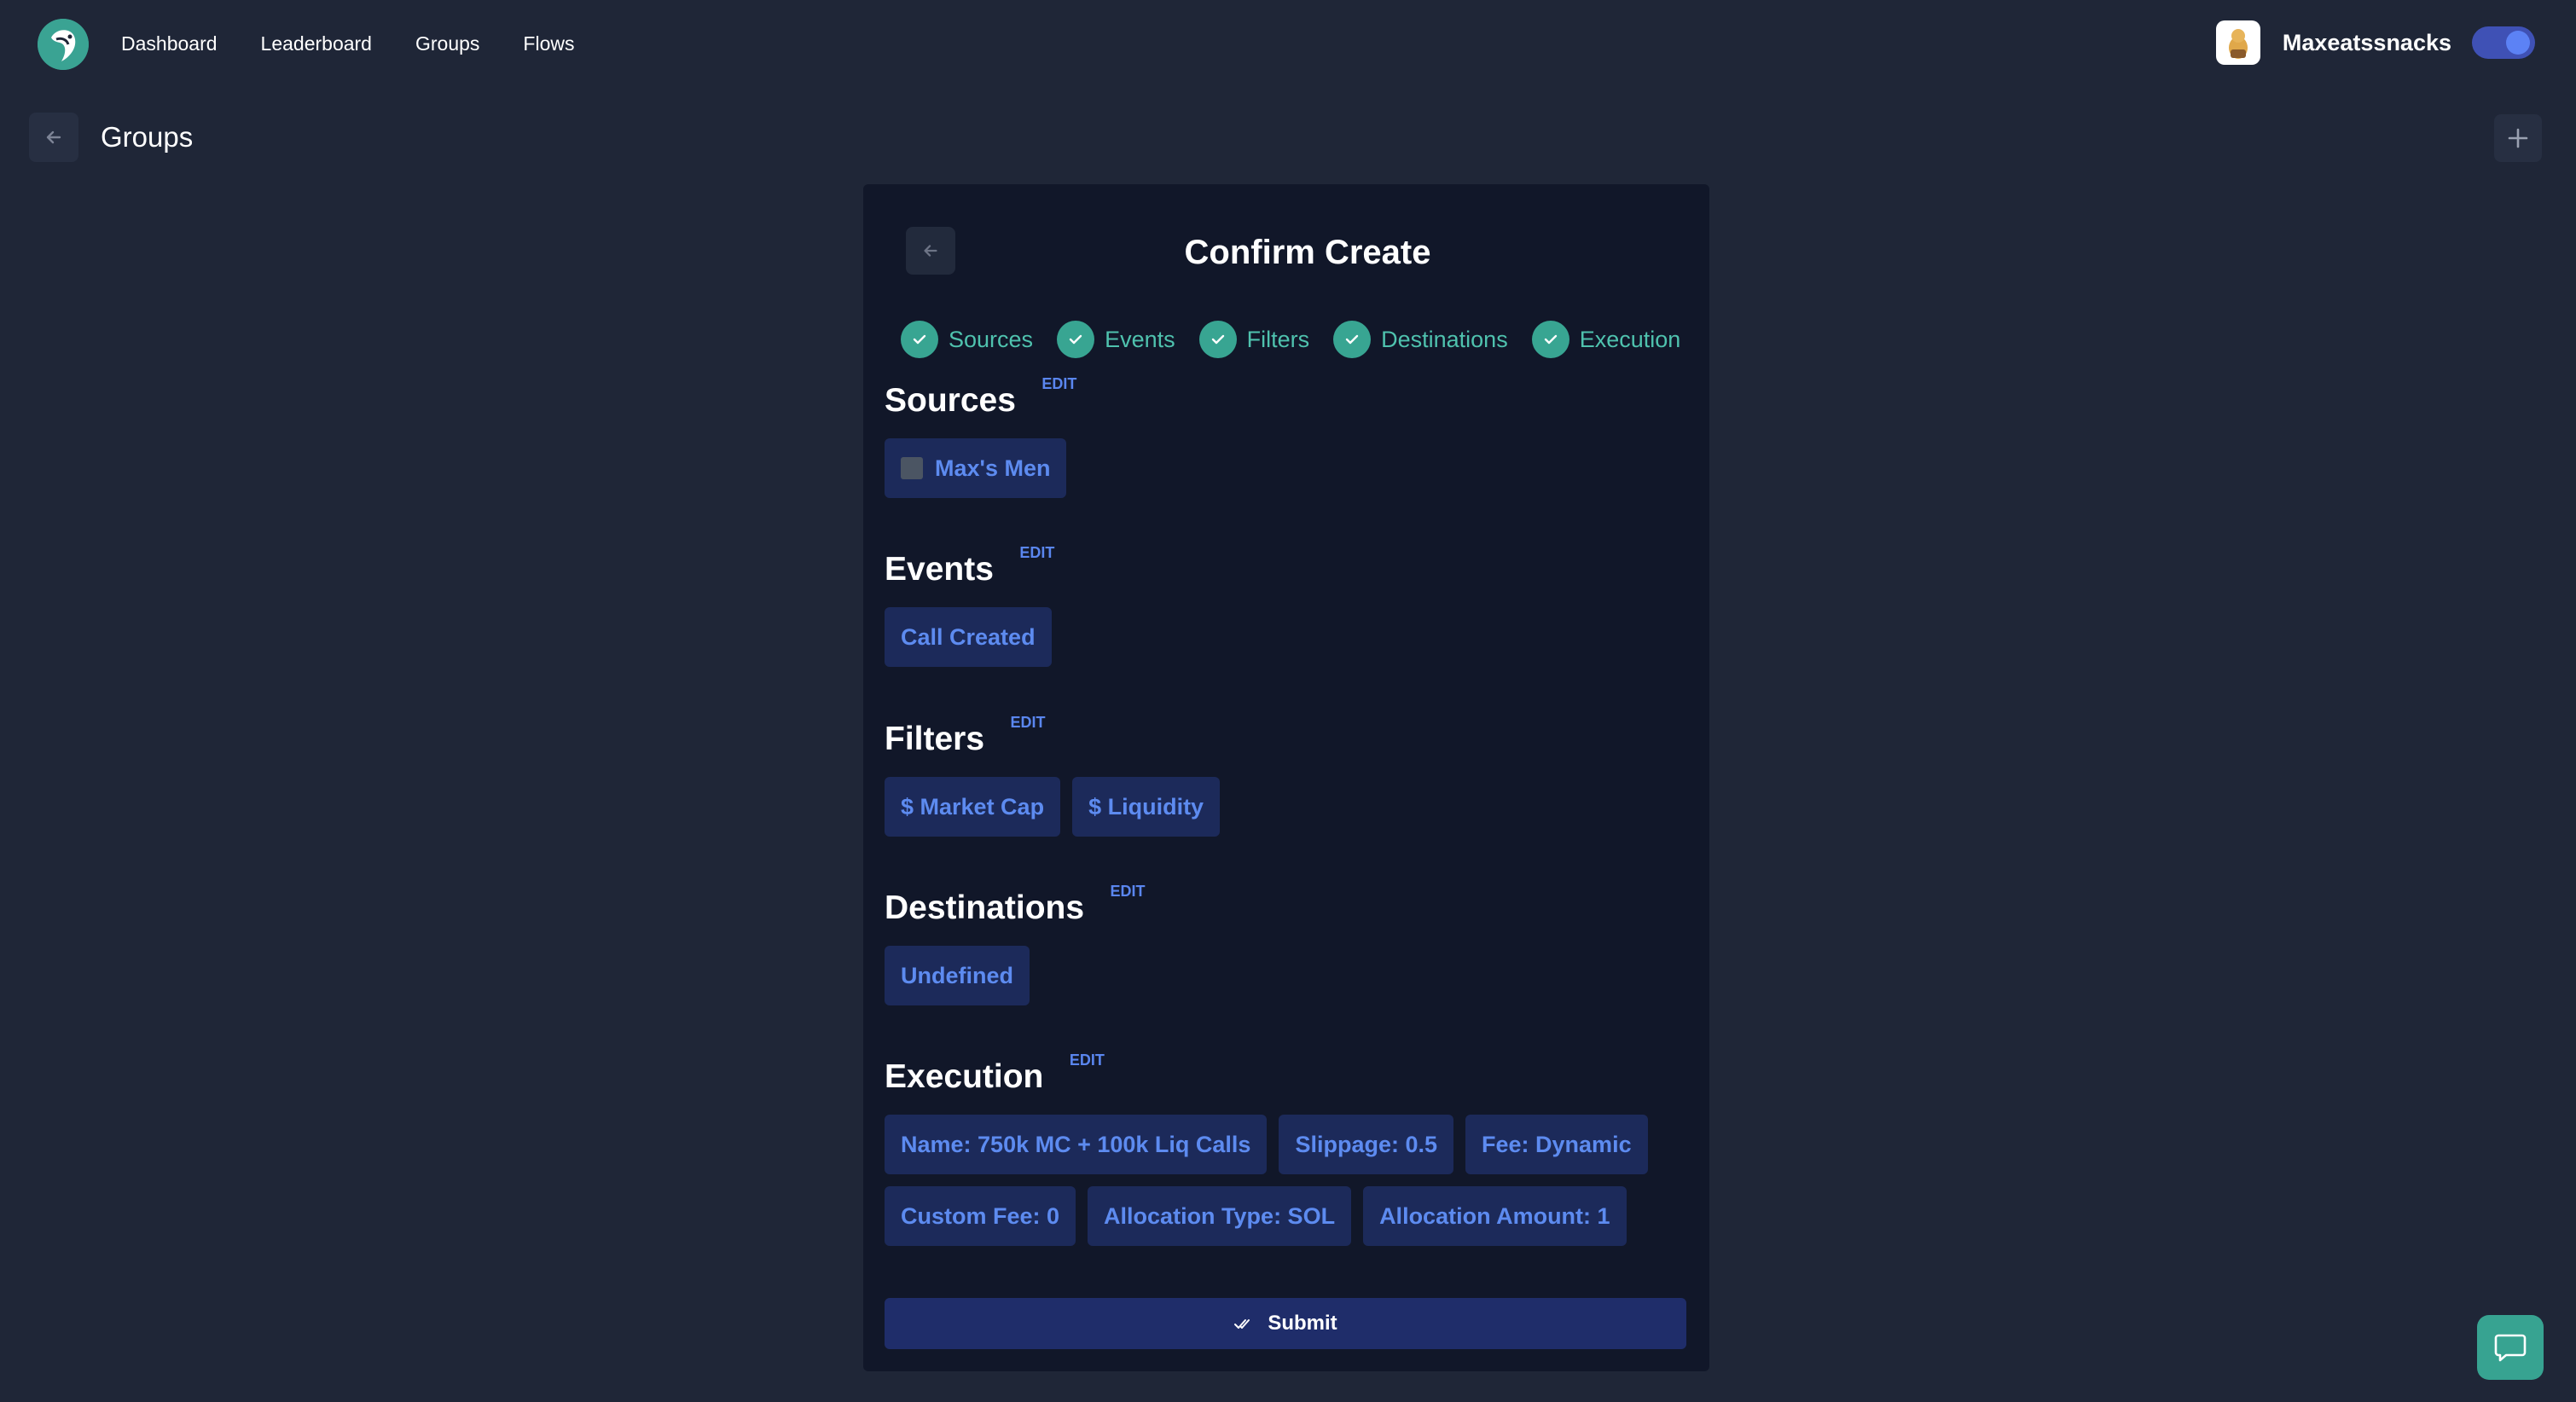 Image resolution: width=2576 pixels, height=1402 pixels. Describe the element at coordinates (1444, 339) in the screenshot. I see `step-label: Destinations` at that location.